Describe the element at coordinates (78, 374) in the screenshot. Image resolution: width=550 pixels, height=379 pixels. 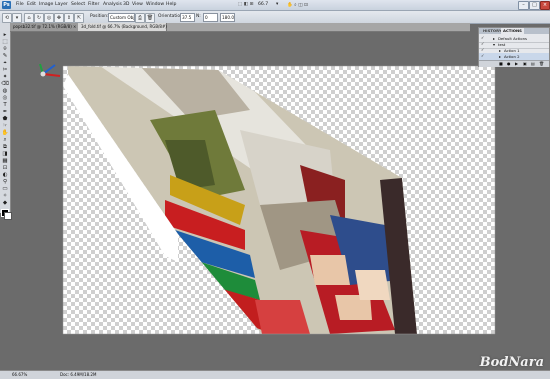
I see `status-doc-size: Doc: 6.49M/18.2M` at that location.